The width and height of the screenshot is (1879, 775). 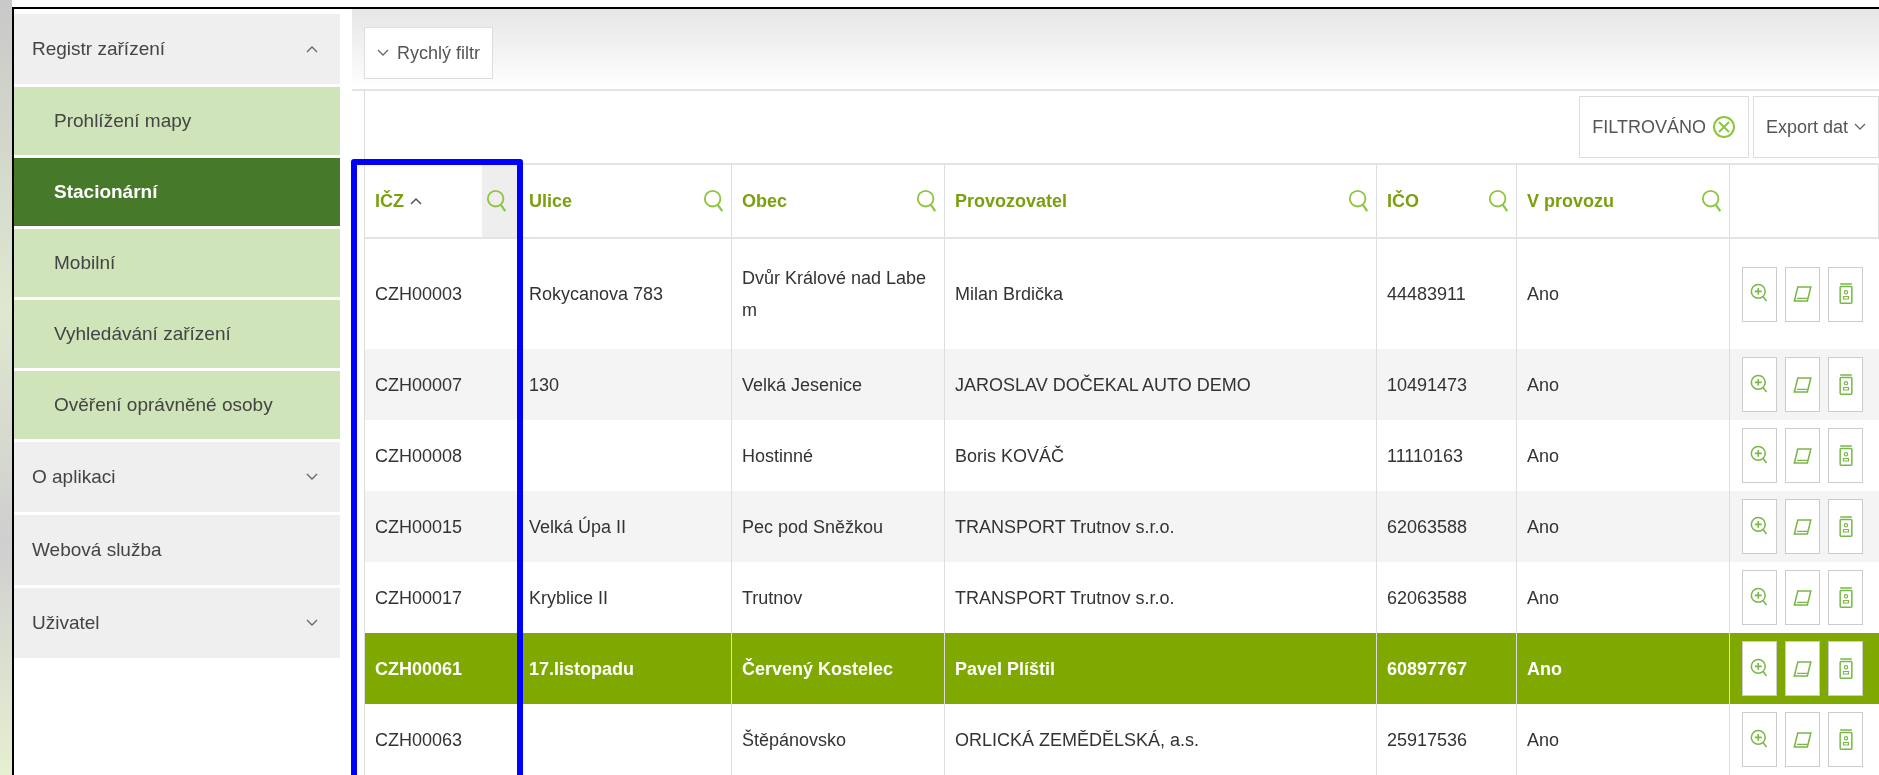 I want to click on table-cell: Štěpánovsko, so click(x=838, y=739).